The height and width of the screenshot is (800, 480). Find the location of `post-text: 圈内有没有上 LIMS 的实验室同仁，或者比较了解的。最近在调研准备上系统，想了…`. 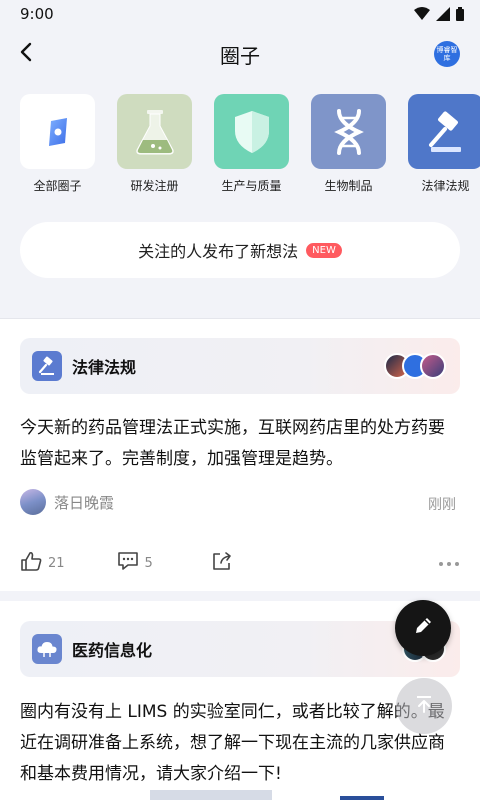

post-text: 圈内有没有上 LIMS 的实验室同仁，或者比较了解的。最近在调研准备上系统，想了… is located at coordinates (240, 743).